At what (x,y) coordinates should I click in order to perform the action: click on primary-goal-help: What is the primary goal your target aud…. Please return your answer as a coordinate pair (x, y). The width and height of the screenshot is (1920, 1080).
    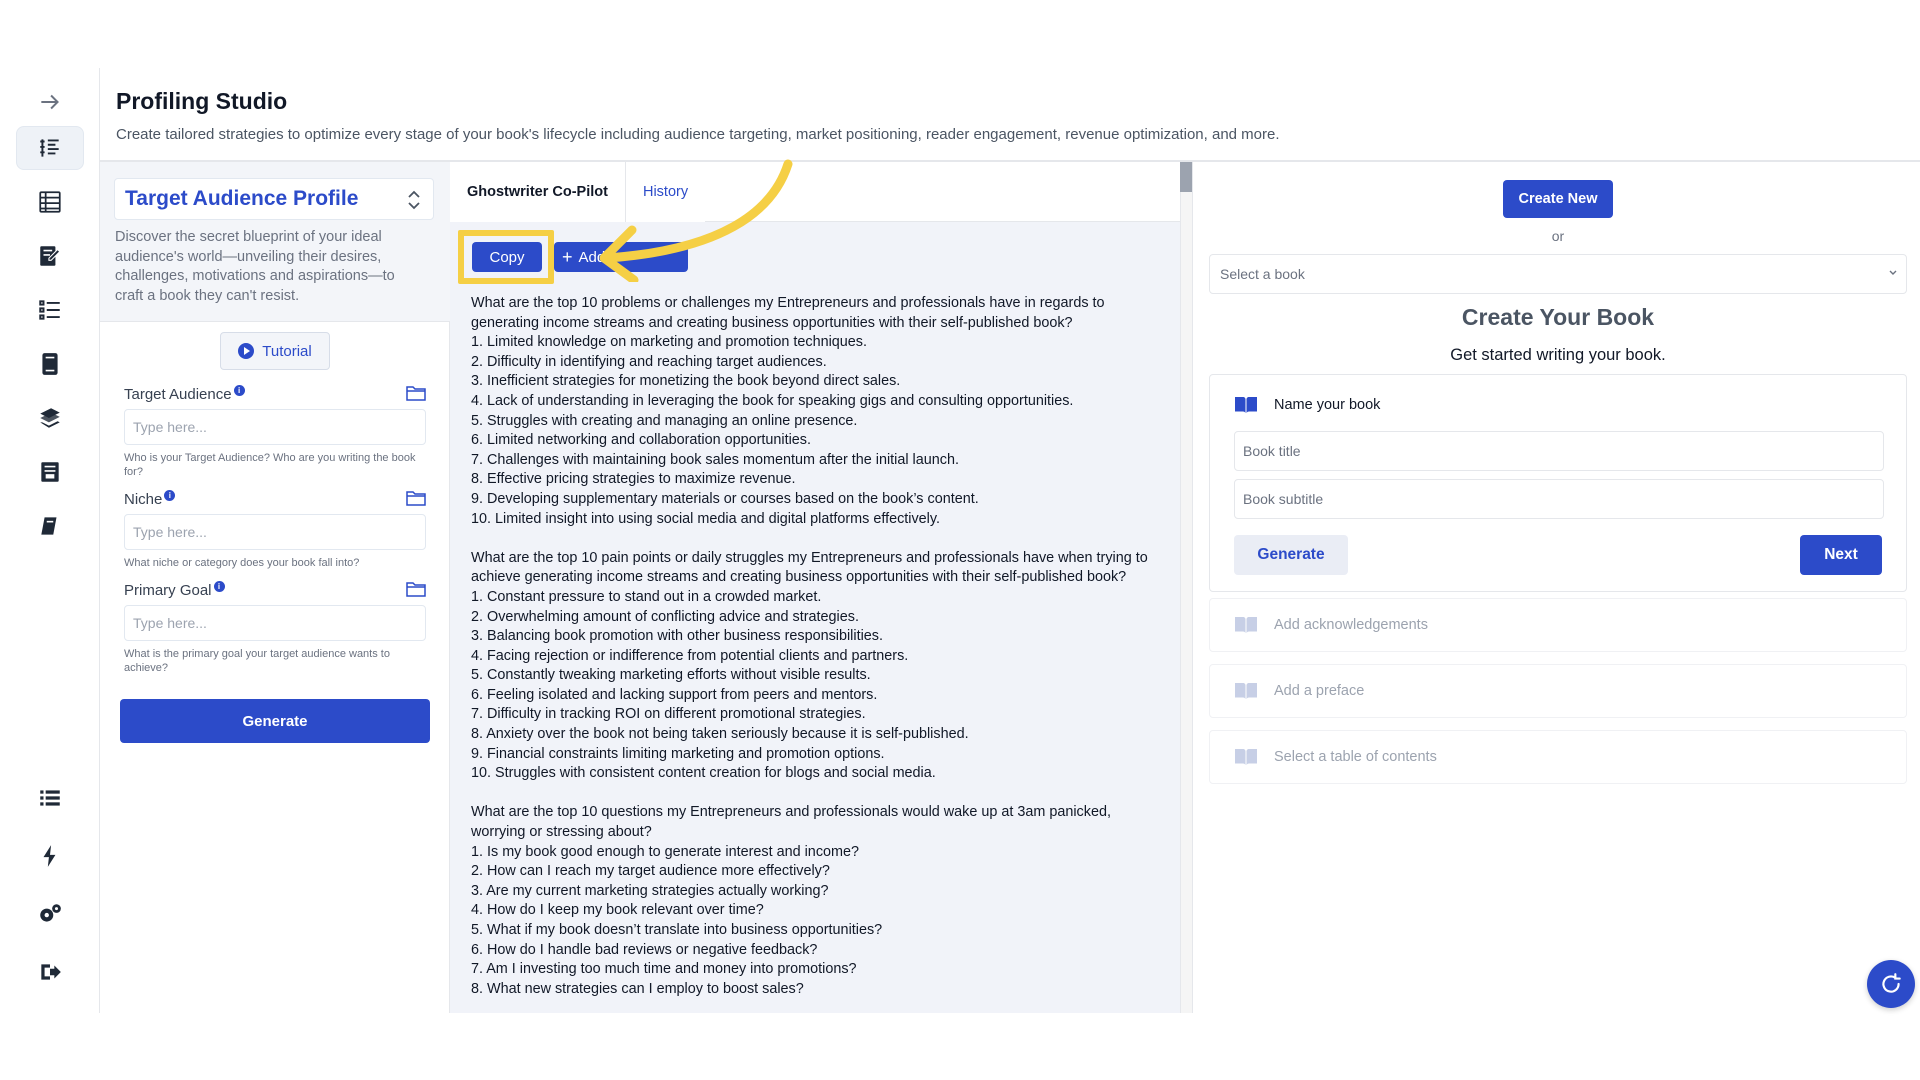
    Looking at the image, I should click on (257, 661).